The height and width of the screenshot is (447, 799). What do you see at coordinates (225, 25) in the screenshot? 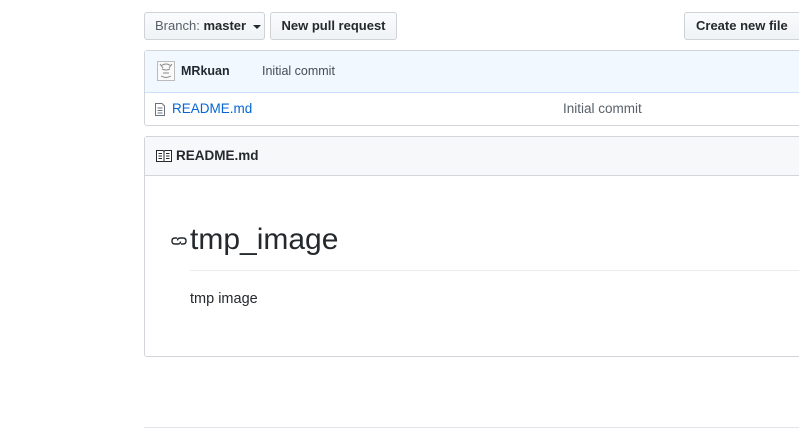
I see `branch-value: master` at bounding box center [225, 25].